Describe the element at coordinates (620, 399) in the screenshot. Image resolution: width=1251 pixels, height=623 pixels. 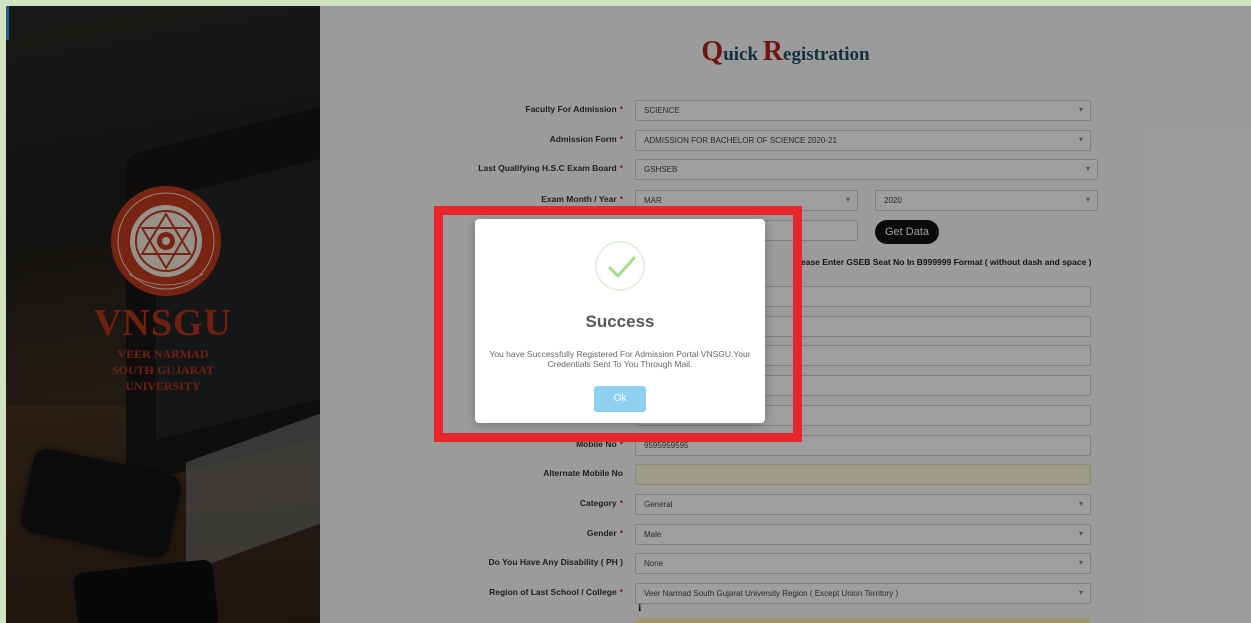
I see `ok-button: Ok` at that location.